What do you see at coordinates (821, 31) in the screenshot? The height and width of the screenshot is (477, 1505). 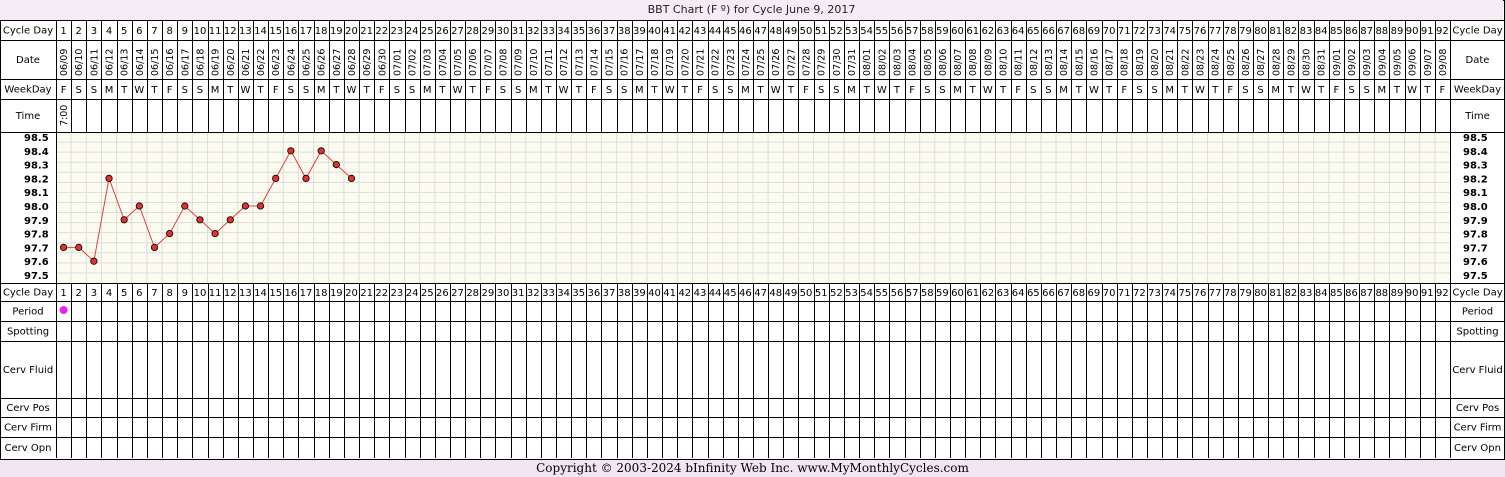 I see `cycle-day-number: 51` at bounding box center [821, 31].